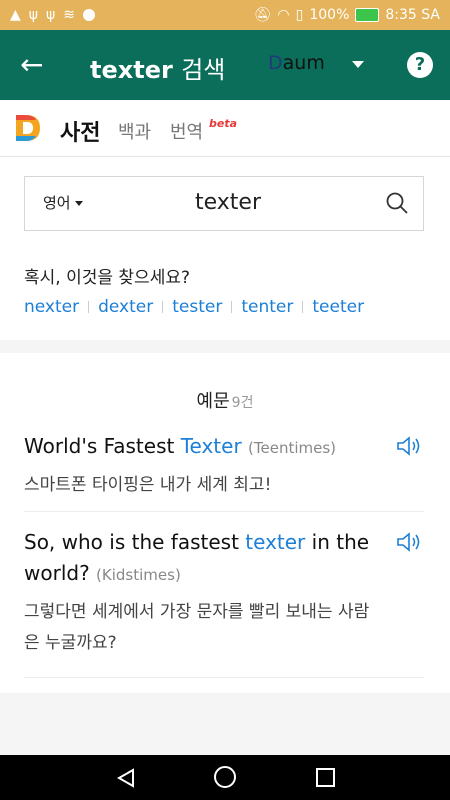 The width and height of the screenshot is (450, 800). What do you see at coordinates (57, 203) in the screenshot?
I see `language-label: 영어` at bounding box center [57, 203].